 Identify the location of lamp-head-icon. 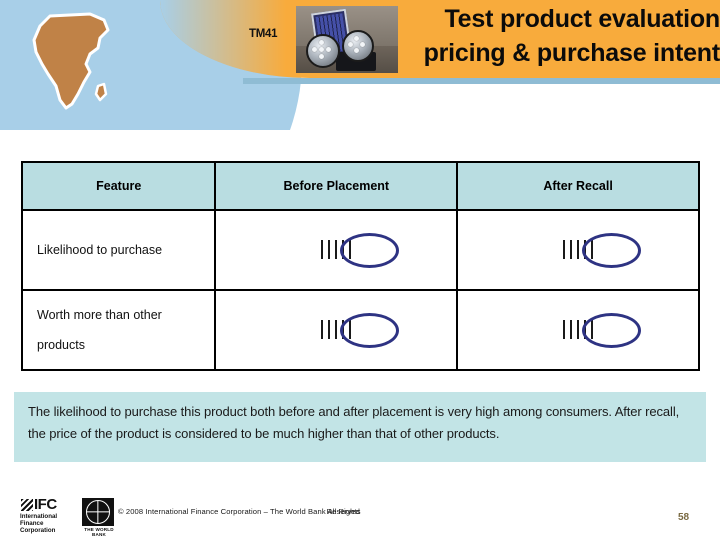
(323, 51).